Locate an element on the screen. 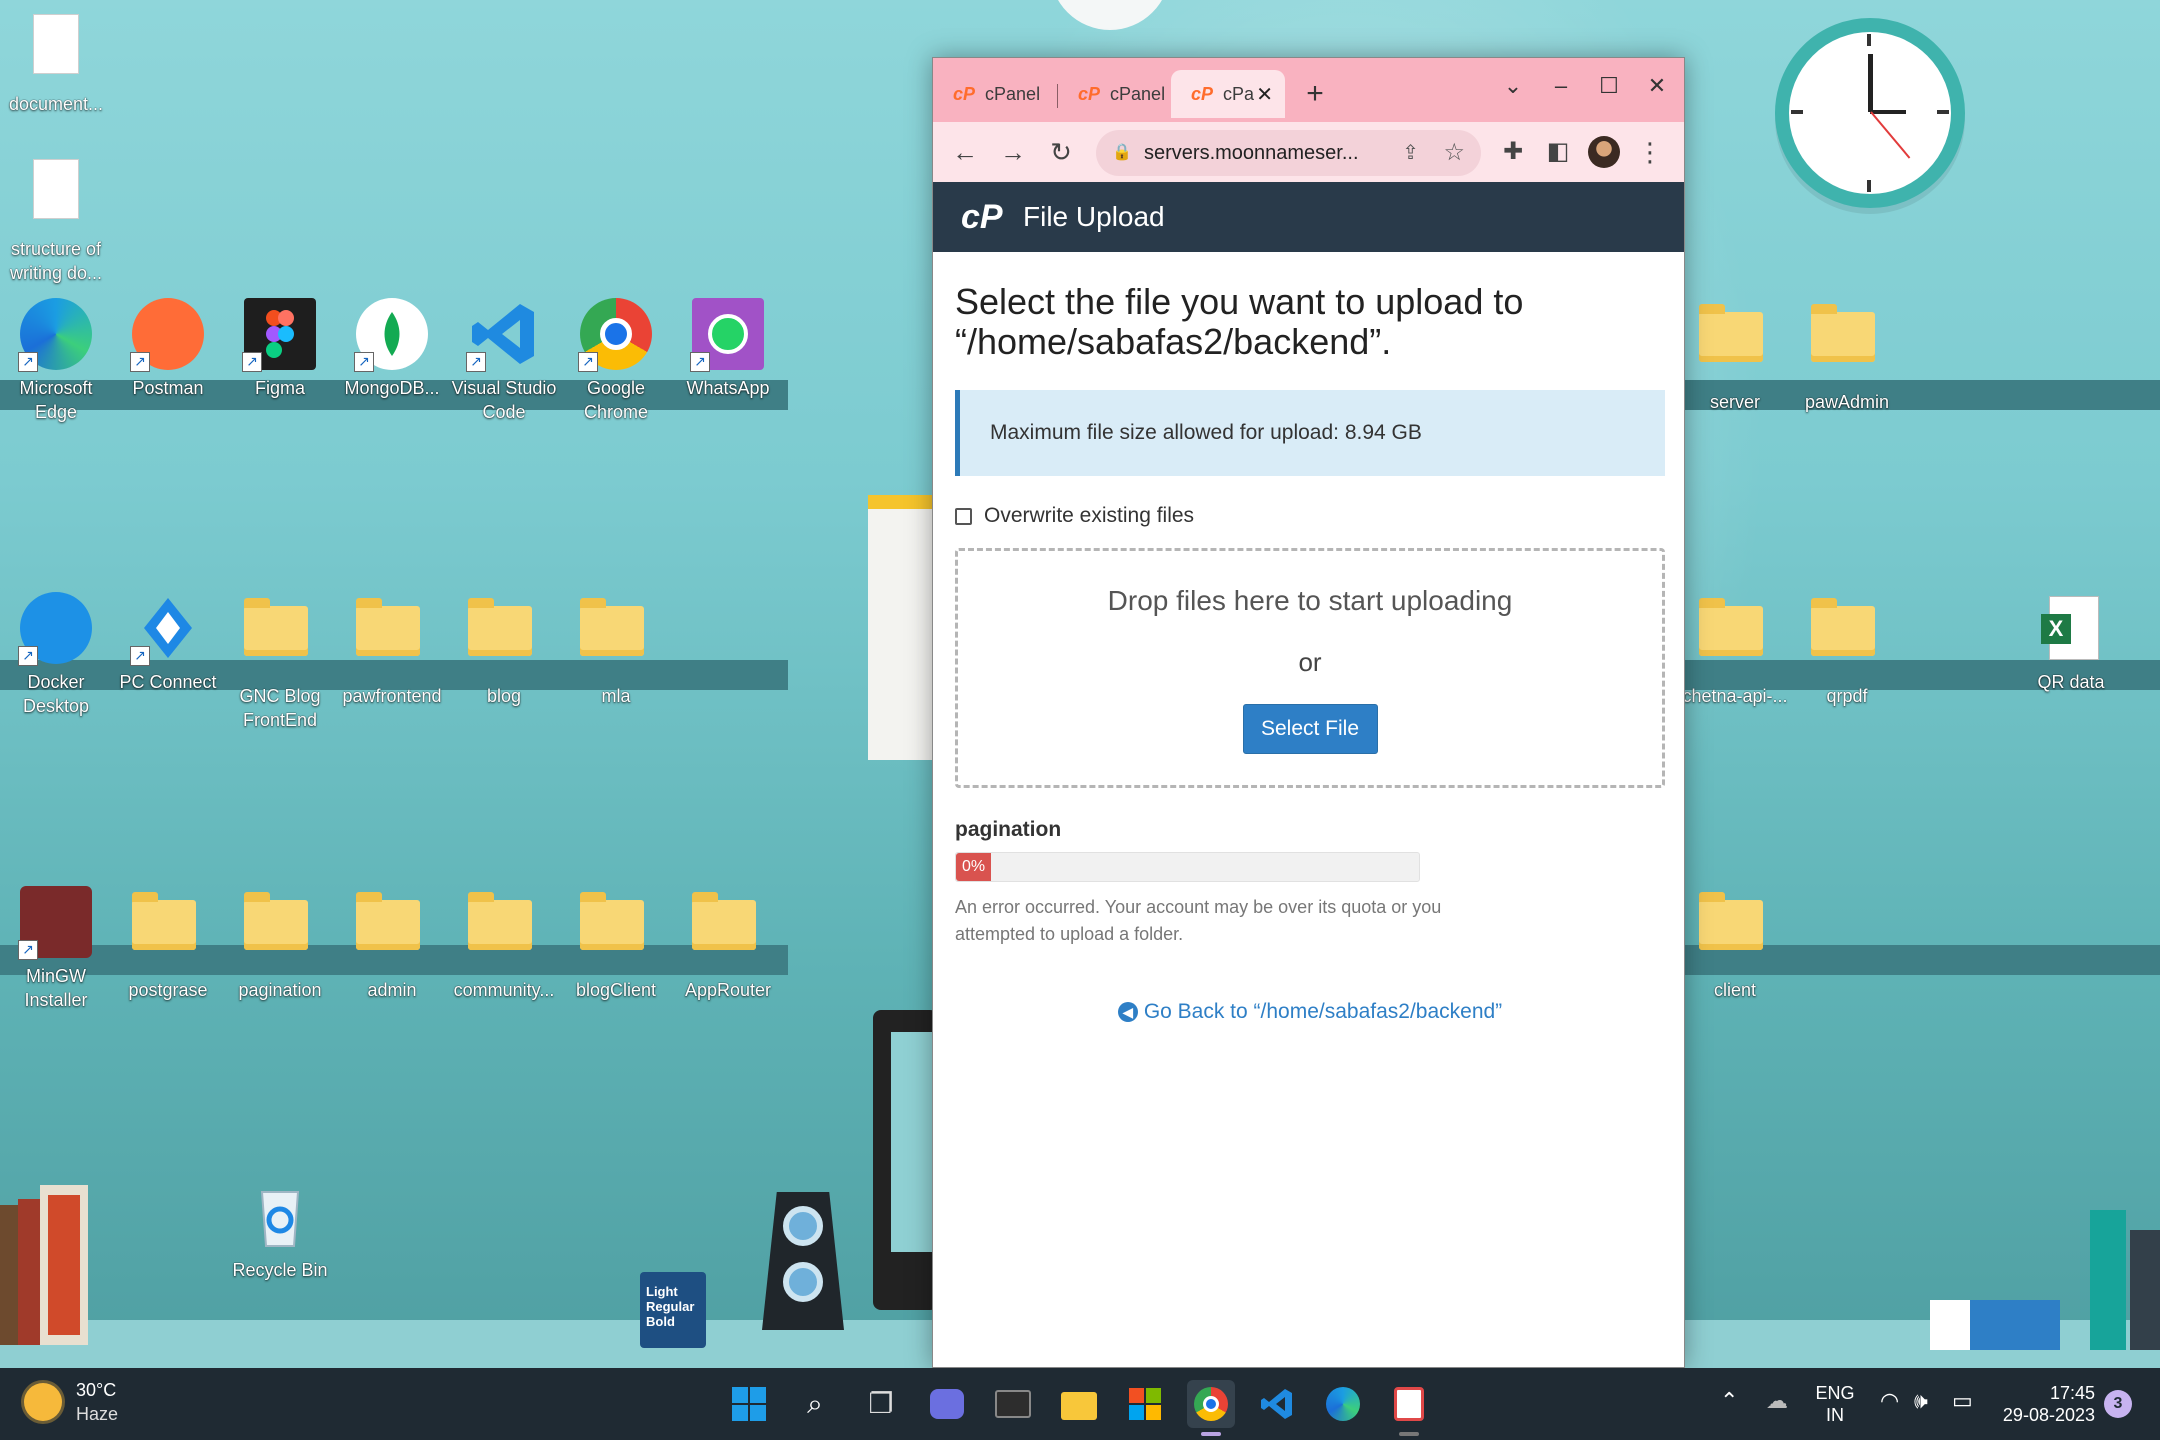 Image resolution: width=2160 pixels, height=1440 pixels. battery-icon: ▭ is located at coordinates (1962, 1401).